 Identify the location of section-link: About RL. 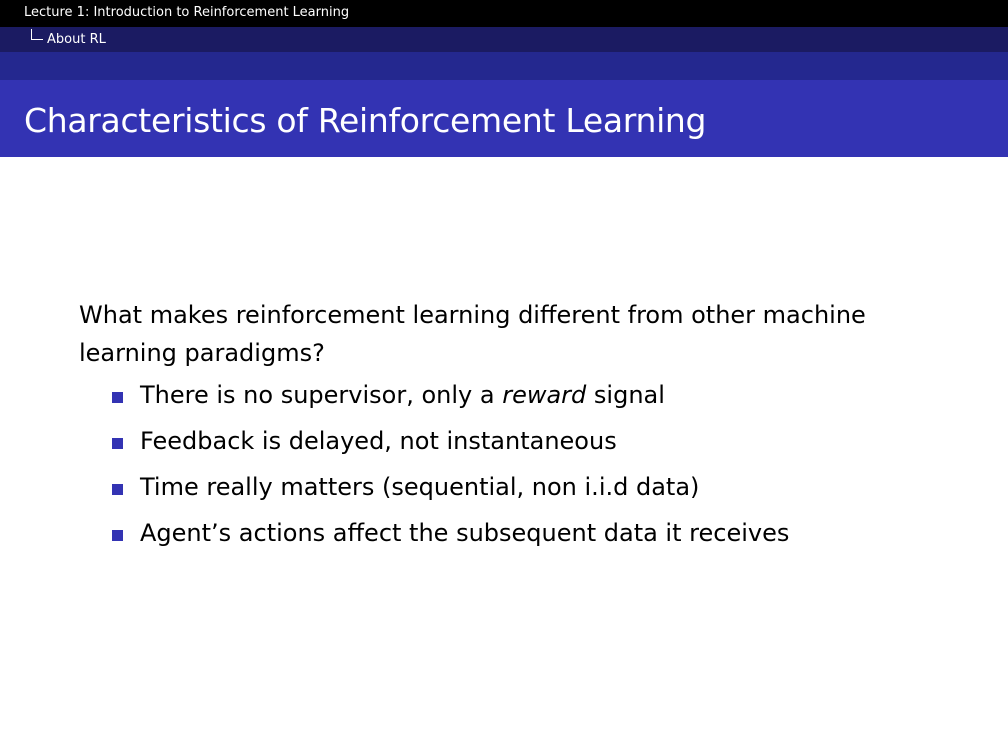
(76, 40).